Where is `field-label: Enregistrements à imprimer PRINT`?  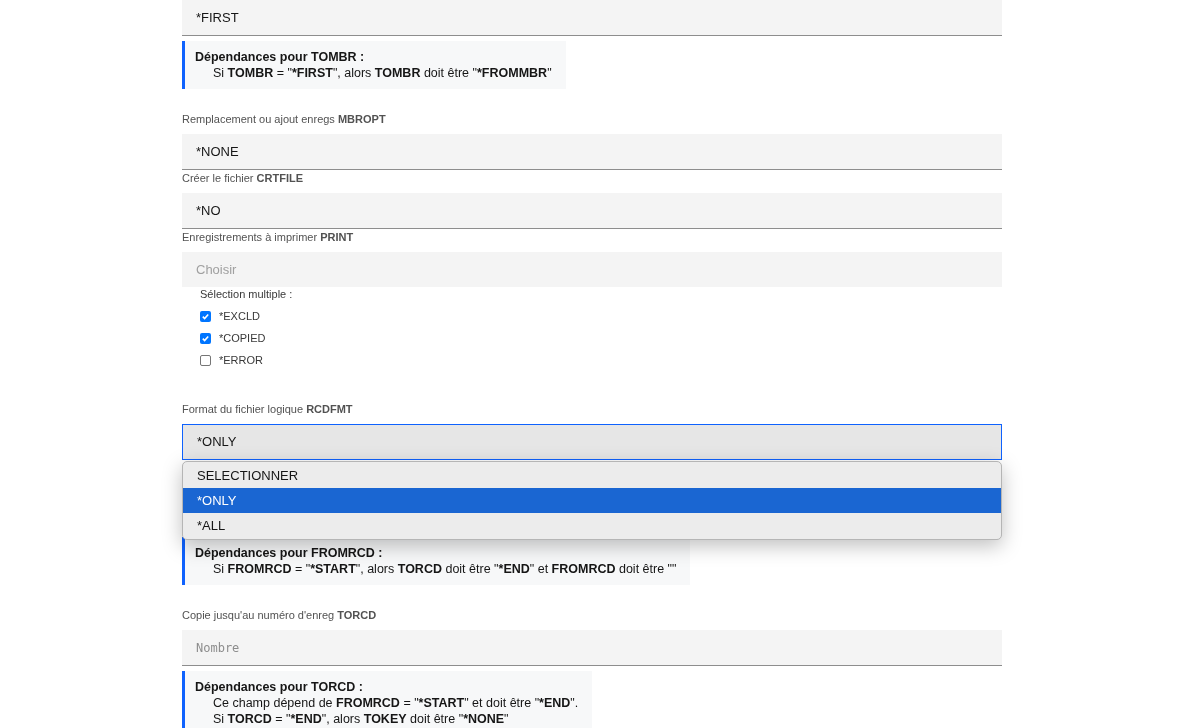
field-label: Enregistrements à imprimer PRINT is located at coordinates (268, 237).